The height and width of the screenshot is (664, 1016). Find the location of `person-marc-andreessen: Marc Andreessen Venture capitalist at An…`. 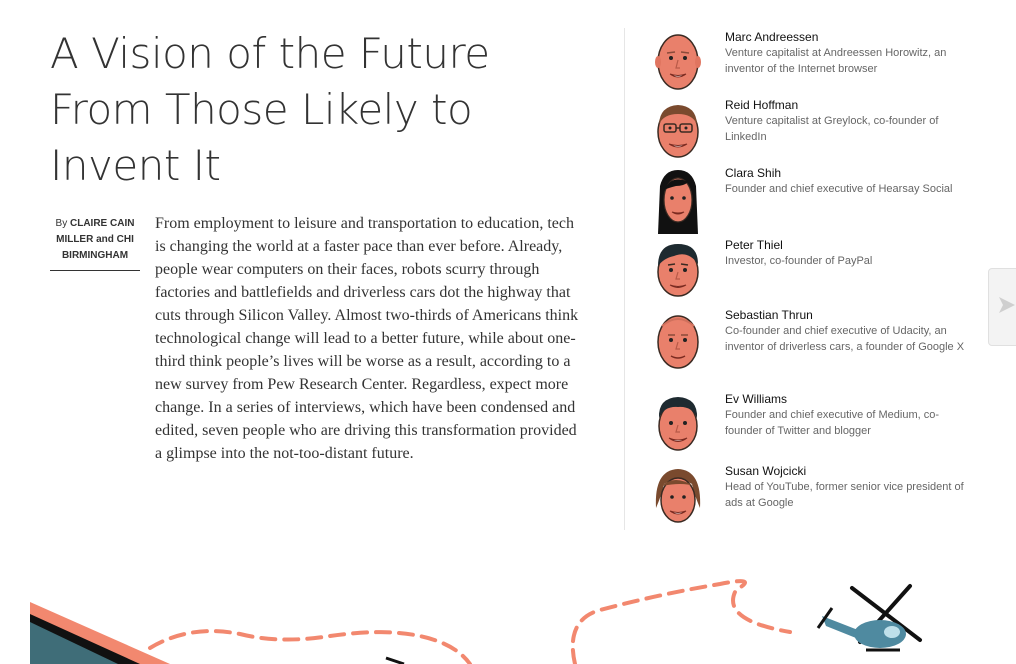

person-marc-andreessen: Marc Andreessen Venture capitalist at An… is located at coordinates (810, 60).